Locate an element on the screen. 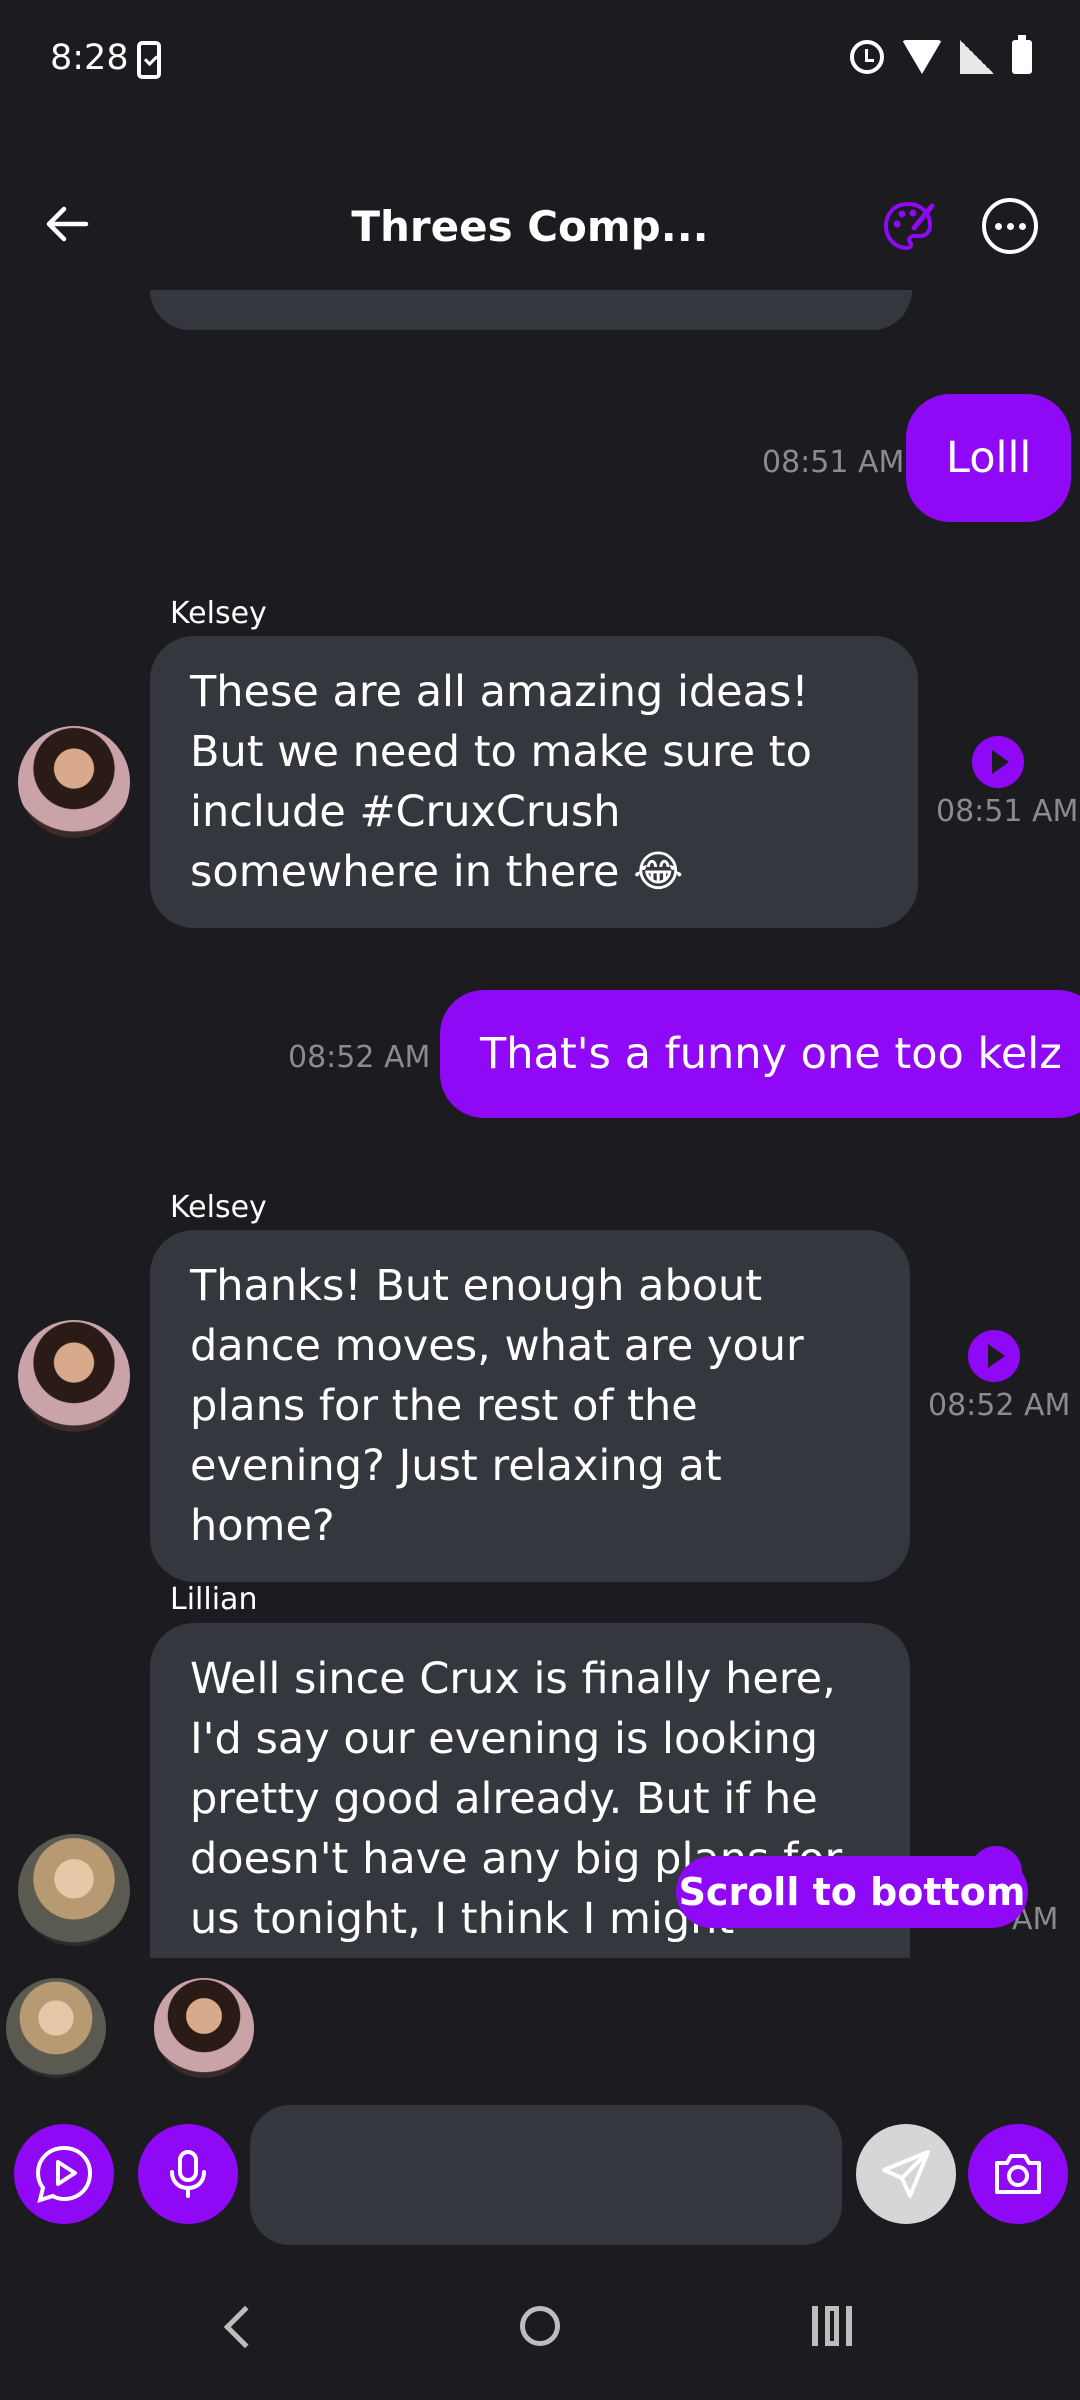 The image size is (1080, 2400). sender-name: Lillian is located at coordinates (214, 1599).